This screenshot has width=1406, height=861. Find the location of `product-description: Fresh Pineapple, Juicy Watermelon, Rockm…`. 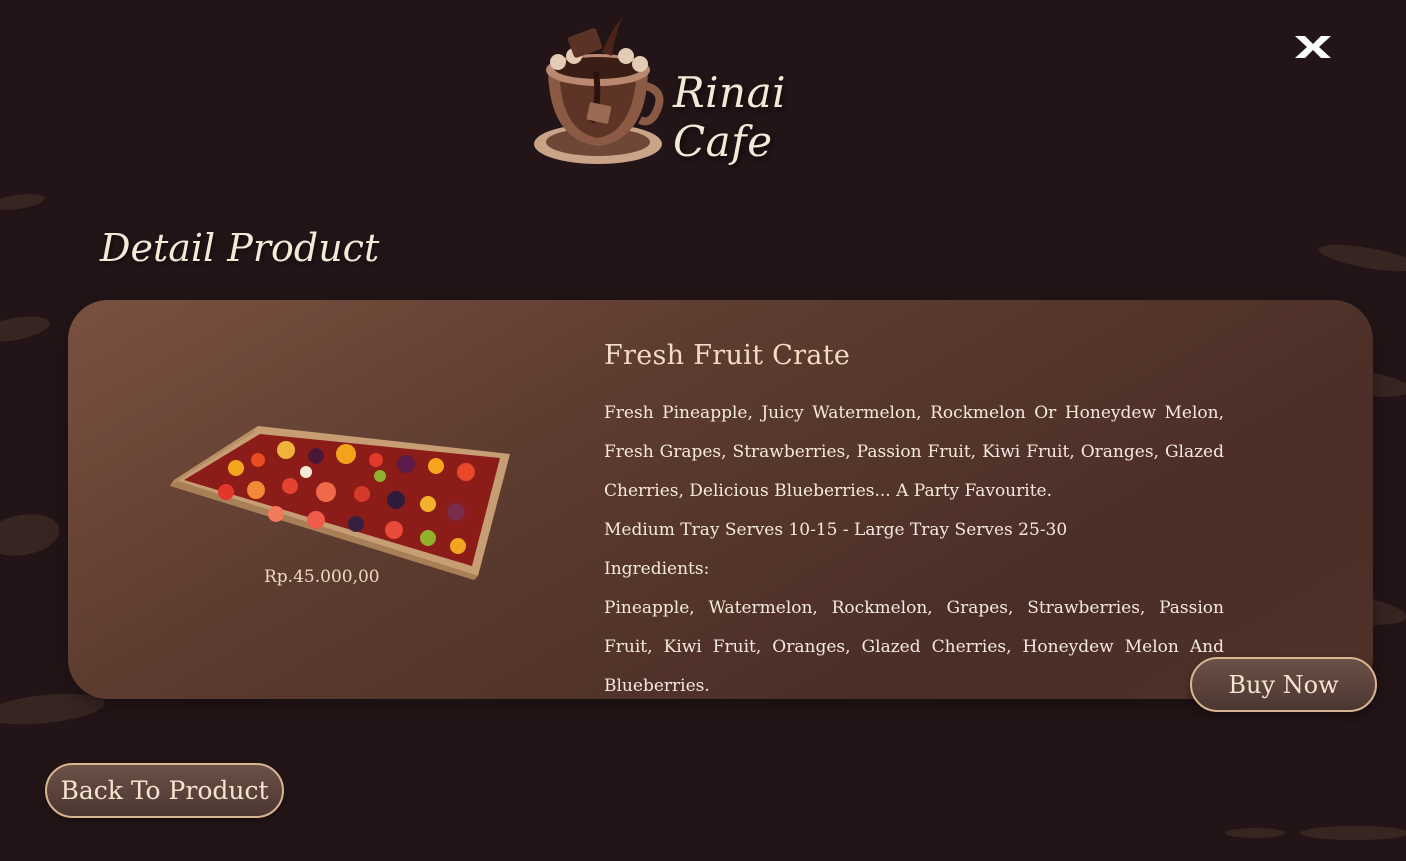

product-description: Fresh Pineapple, Juicy Watermelon, Rockm… is located at coordinates (914, 452).